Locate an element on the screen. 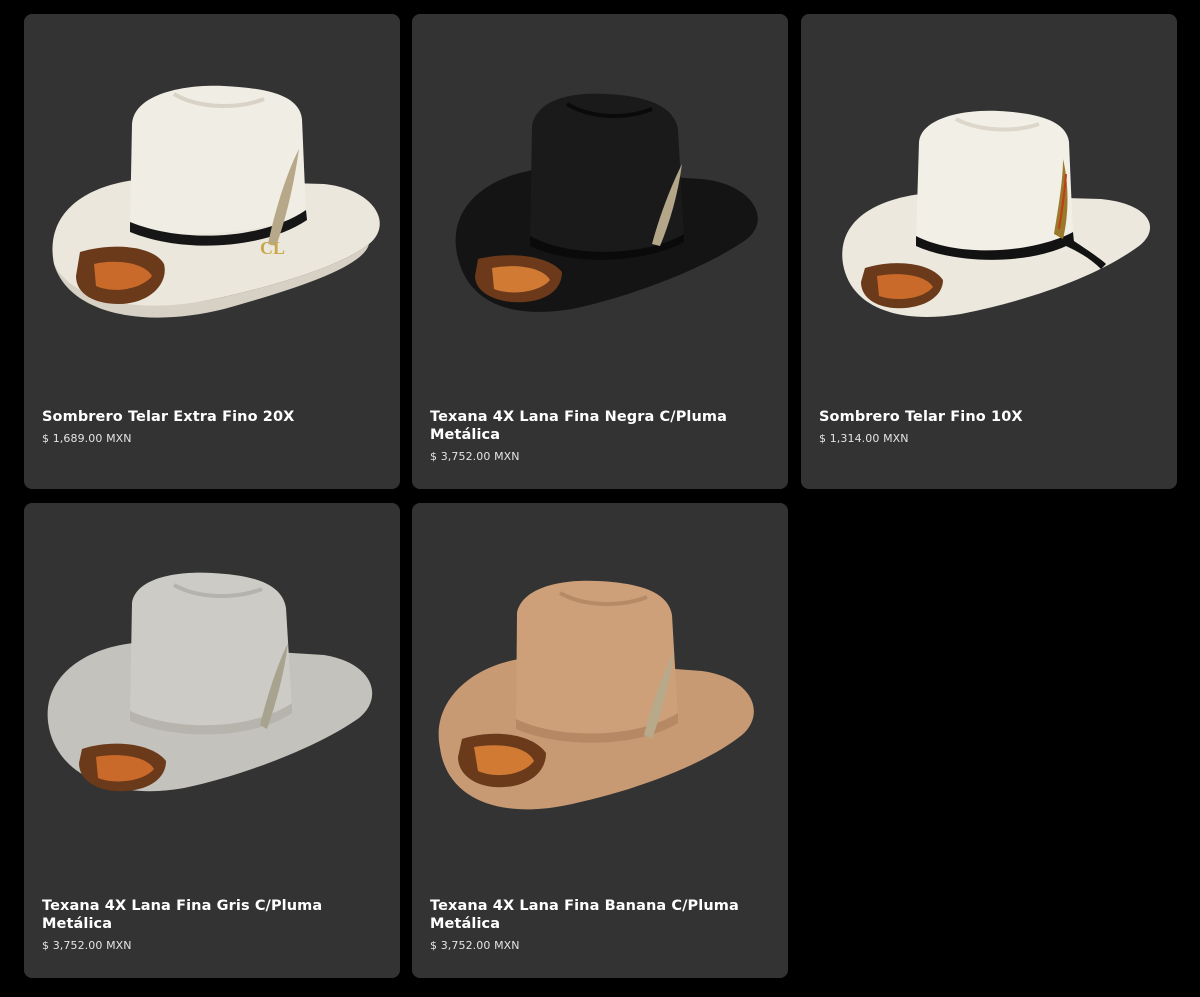 The width and height of the screenshot is (1200, 997). black-felt-hat-icon is located at coordinates (606, 202).